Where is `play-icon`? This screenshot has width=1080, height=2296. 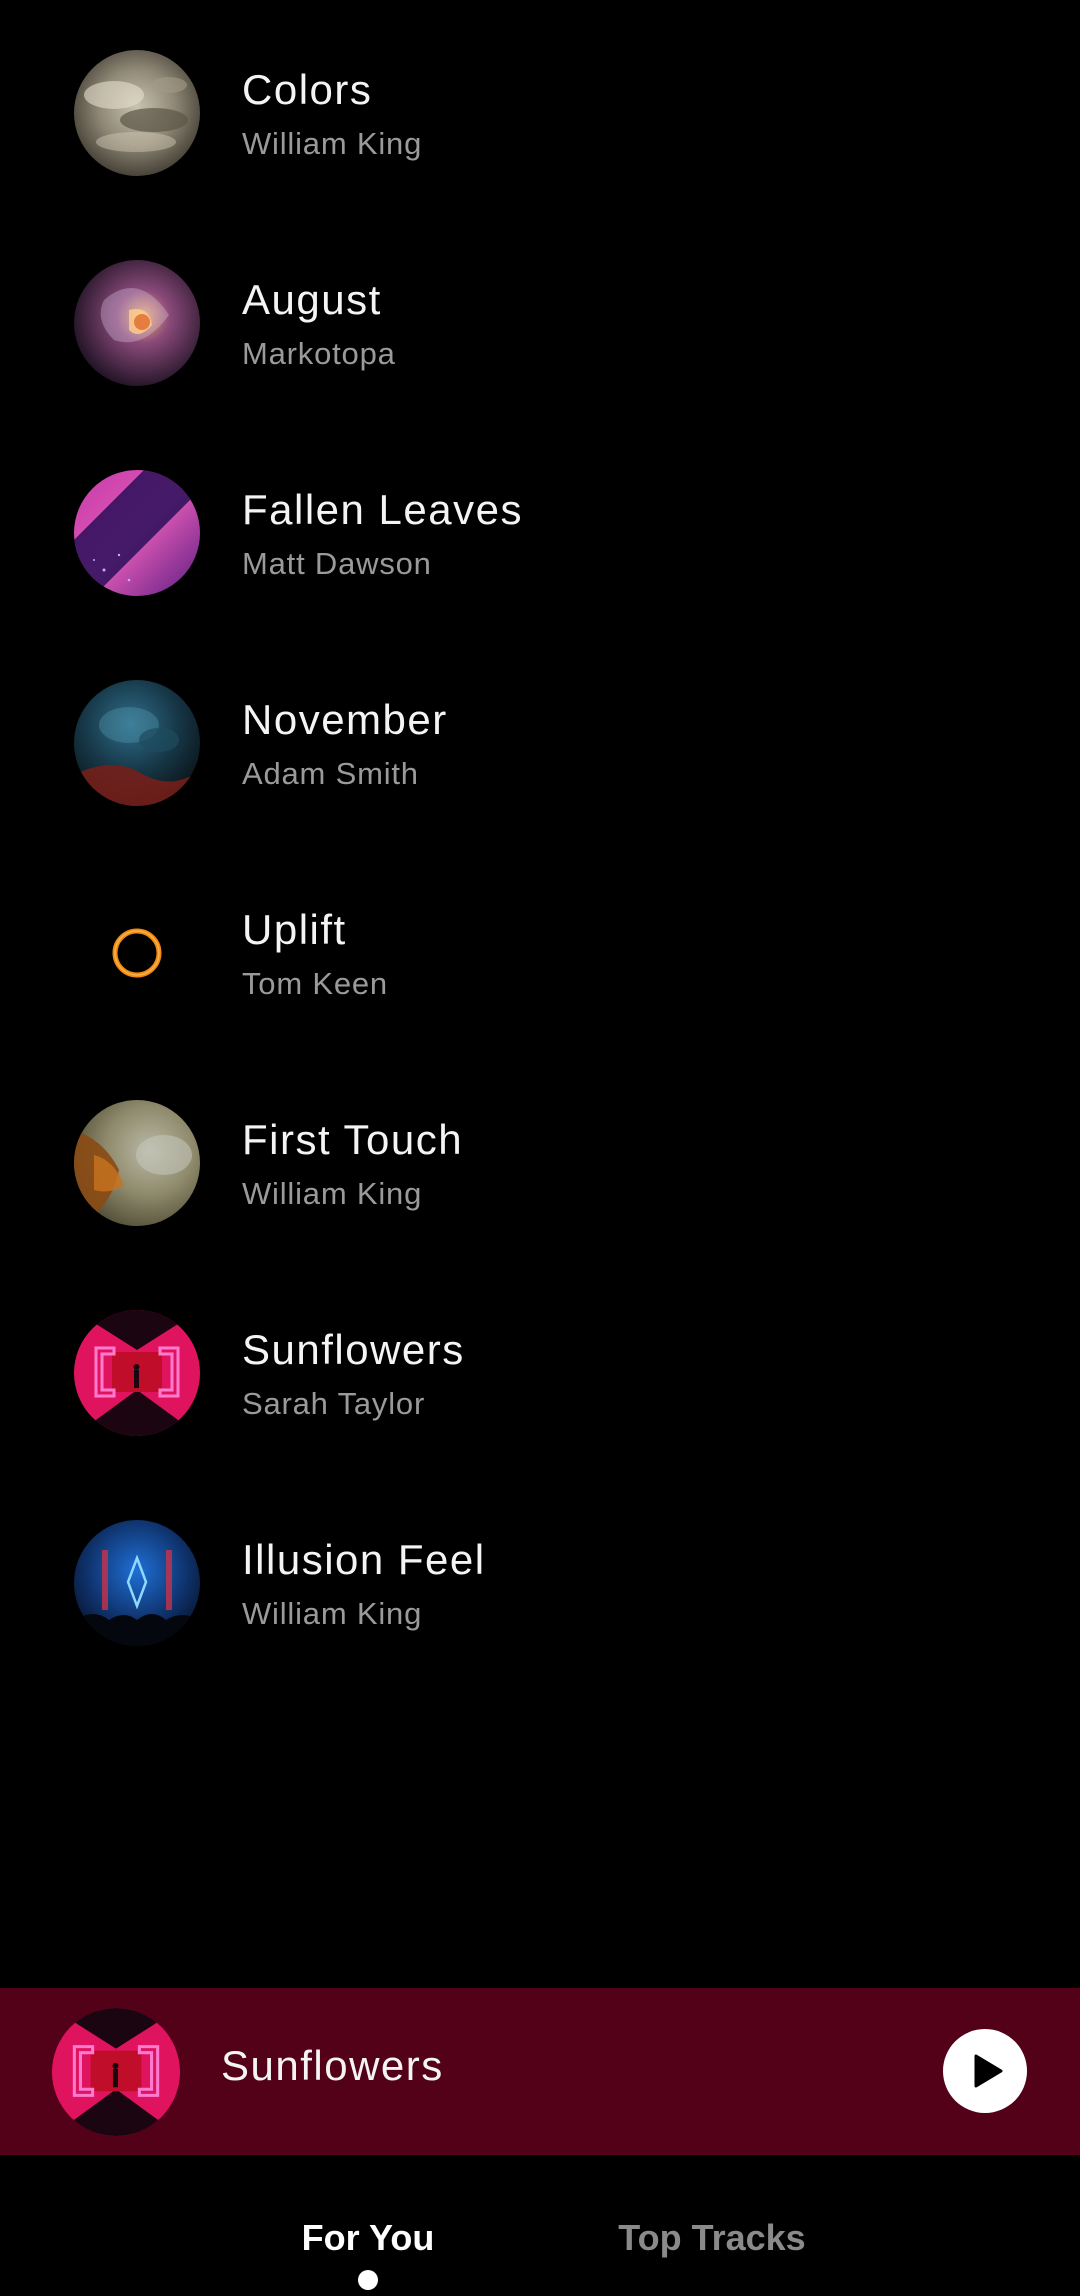 play-icon is located at coordinates (988, 2071).